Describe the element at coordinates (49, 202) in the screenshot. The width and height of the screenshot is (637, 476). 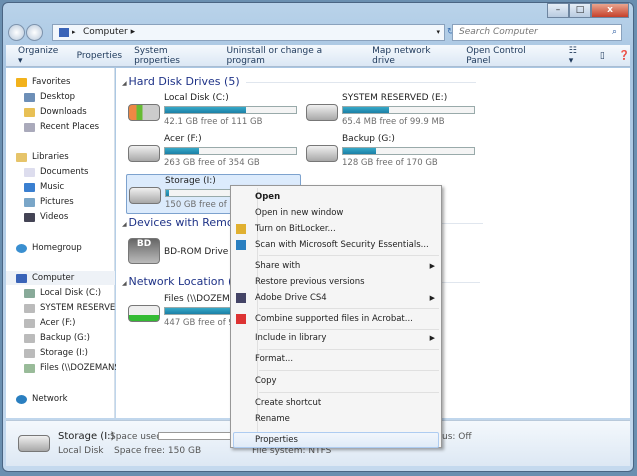
I see `nav-pictures: Pictures` at that location.